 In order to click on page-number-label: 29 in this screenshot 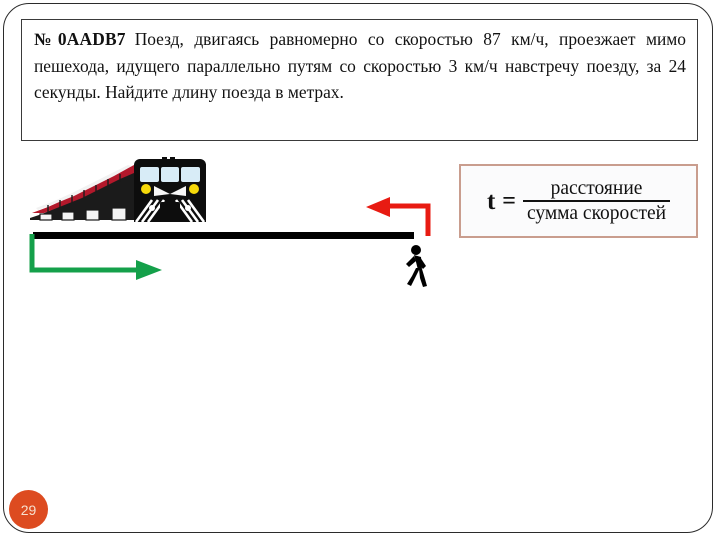, I will do `click(28, 509)`.